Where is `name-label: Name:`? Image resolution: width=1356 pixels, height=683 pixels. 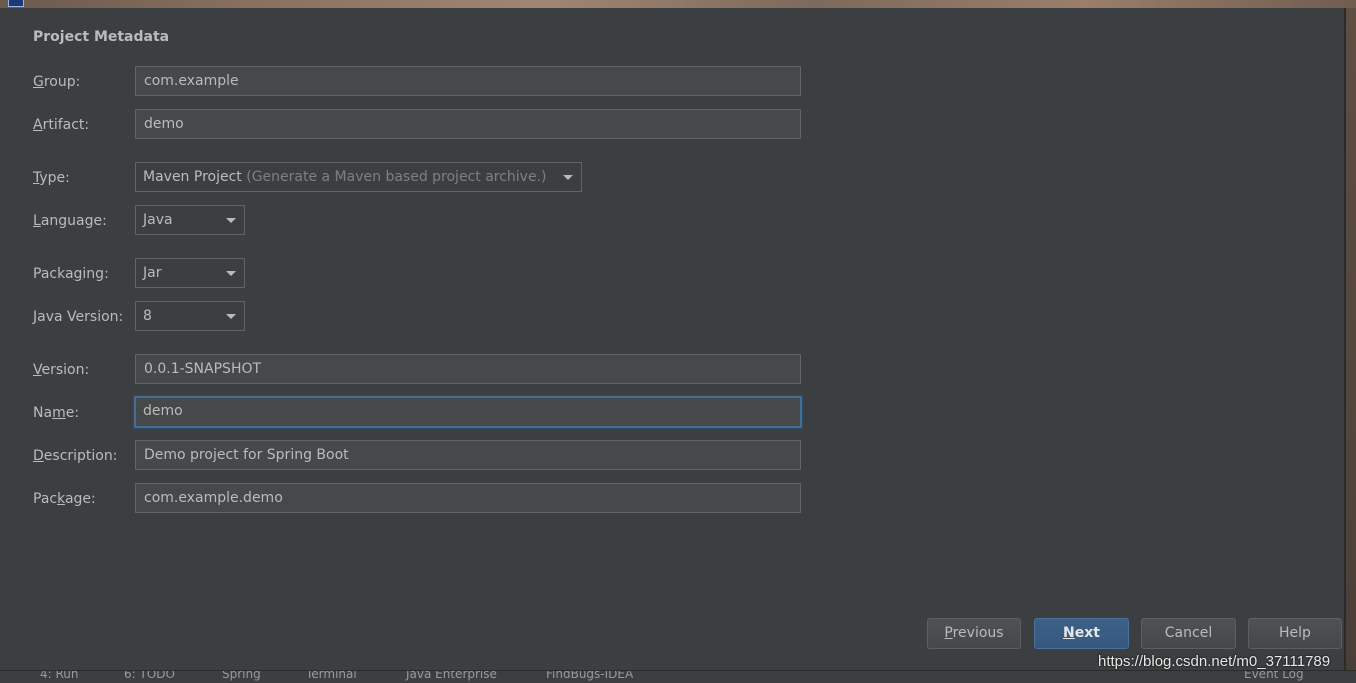 name-label: Name: is located at coordinates (56, 413).